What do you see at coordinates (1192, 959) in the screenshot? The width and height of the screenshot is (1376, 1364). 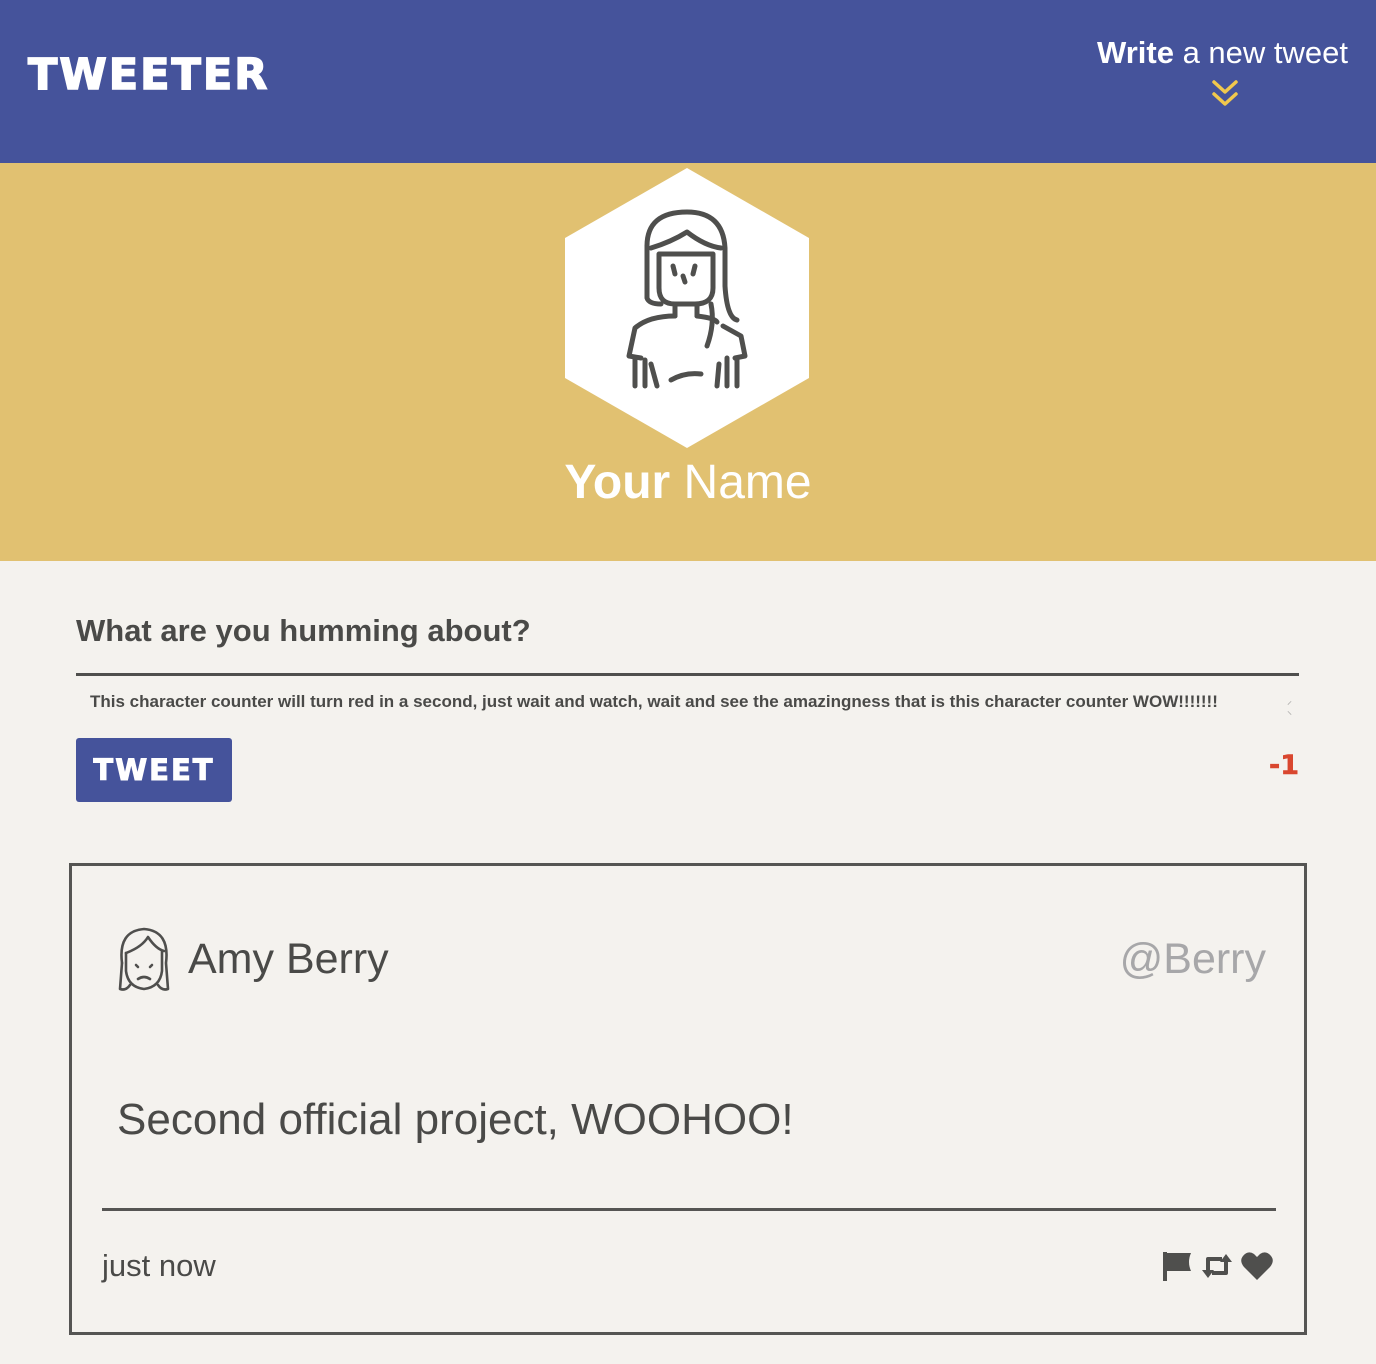 I see `tweet-author-handle: @Berry` at bounding box center [1192, 959].